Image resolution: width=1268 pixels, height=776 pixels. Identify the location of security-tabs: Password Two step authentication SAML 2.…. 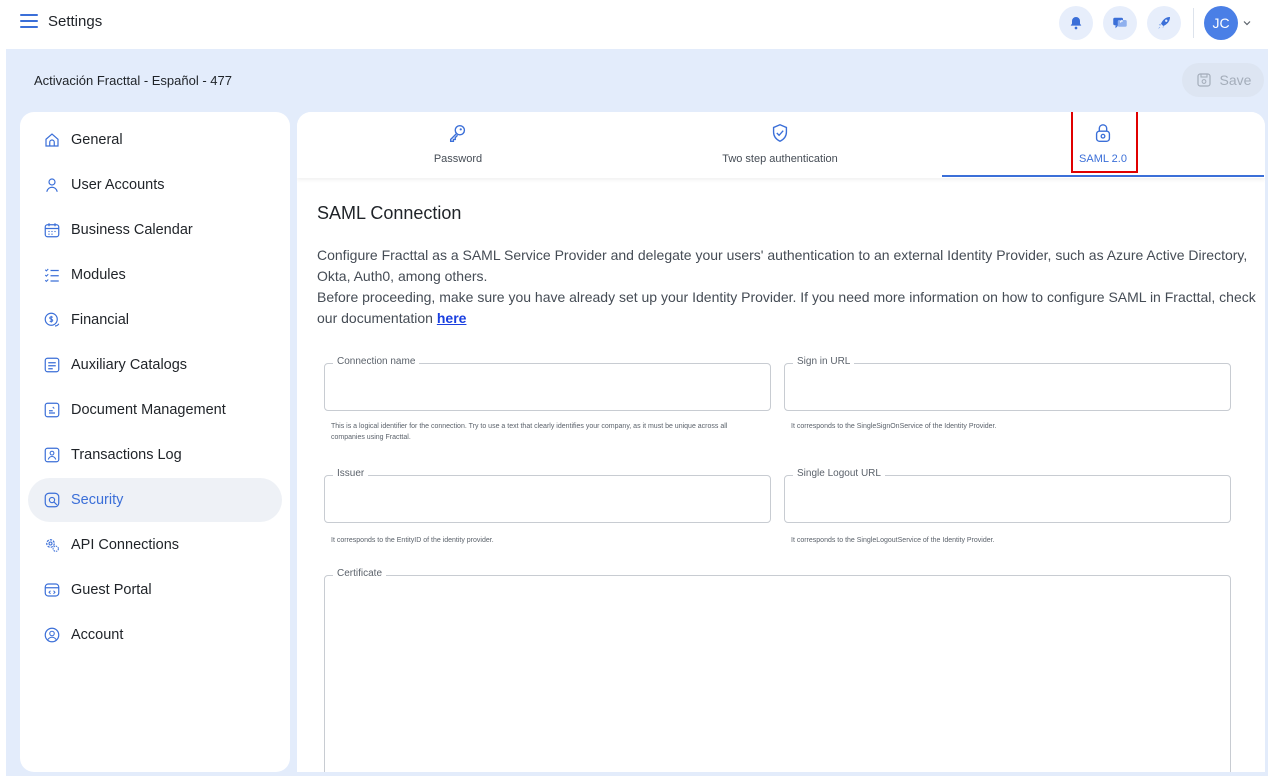
(781, 145).